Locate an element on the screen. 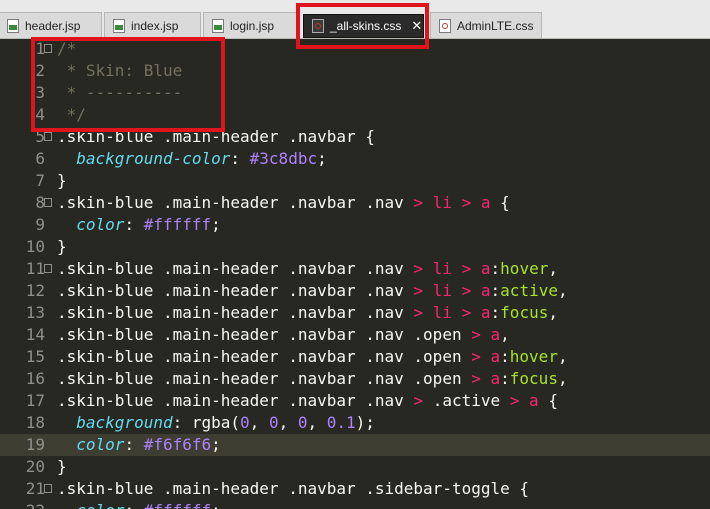 The image size is (710, 509). code-token: { is located at coordinates (500, 202).